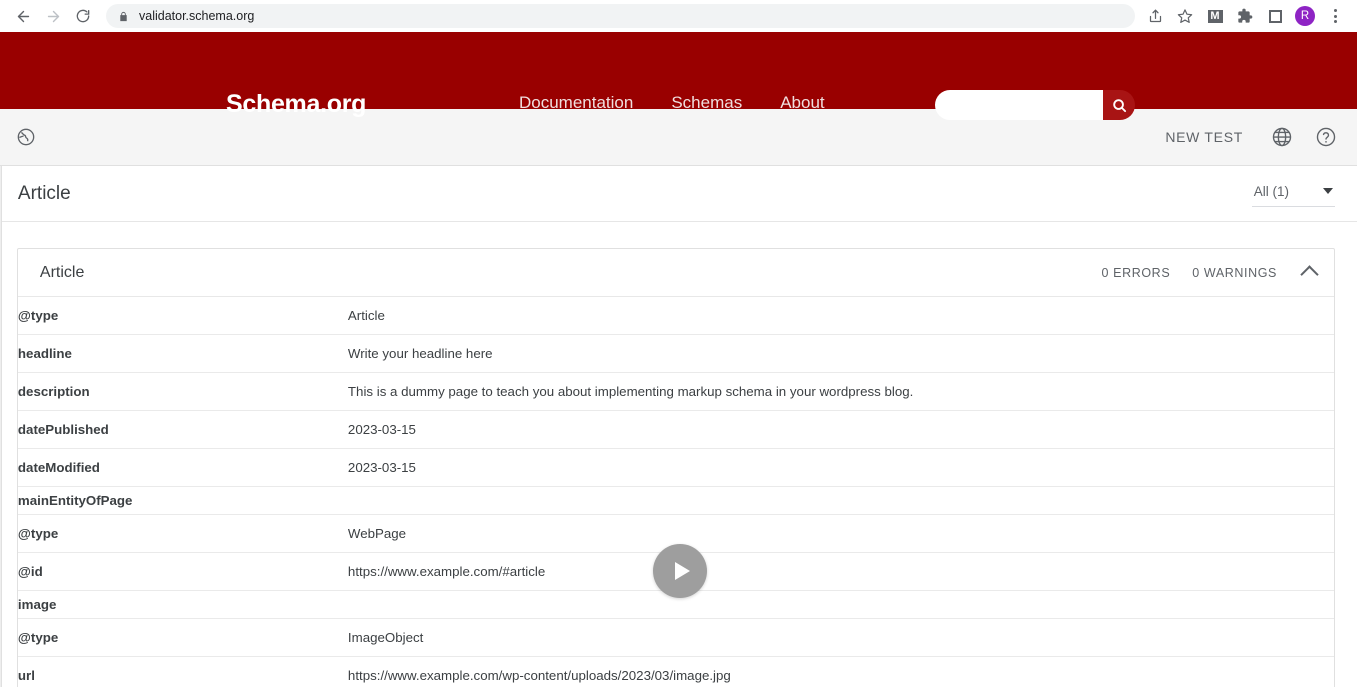  I want to click on property-key: url, so click(182, 671).